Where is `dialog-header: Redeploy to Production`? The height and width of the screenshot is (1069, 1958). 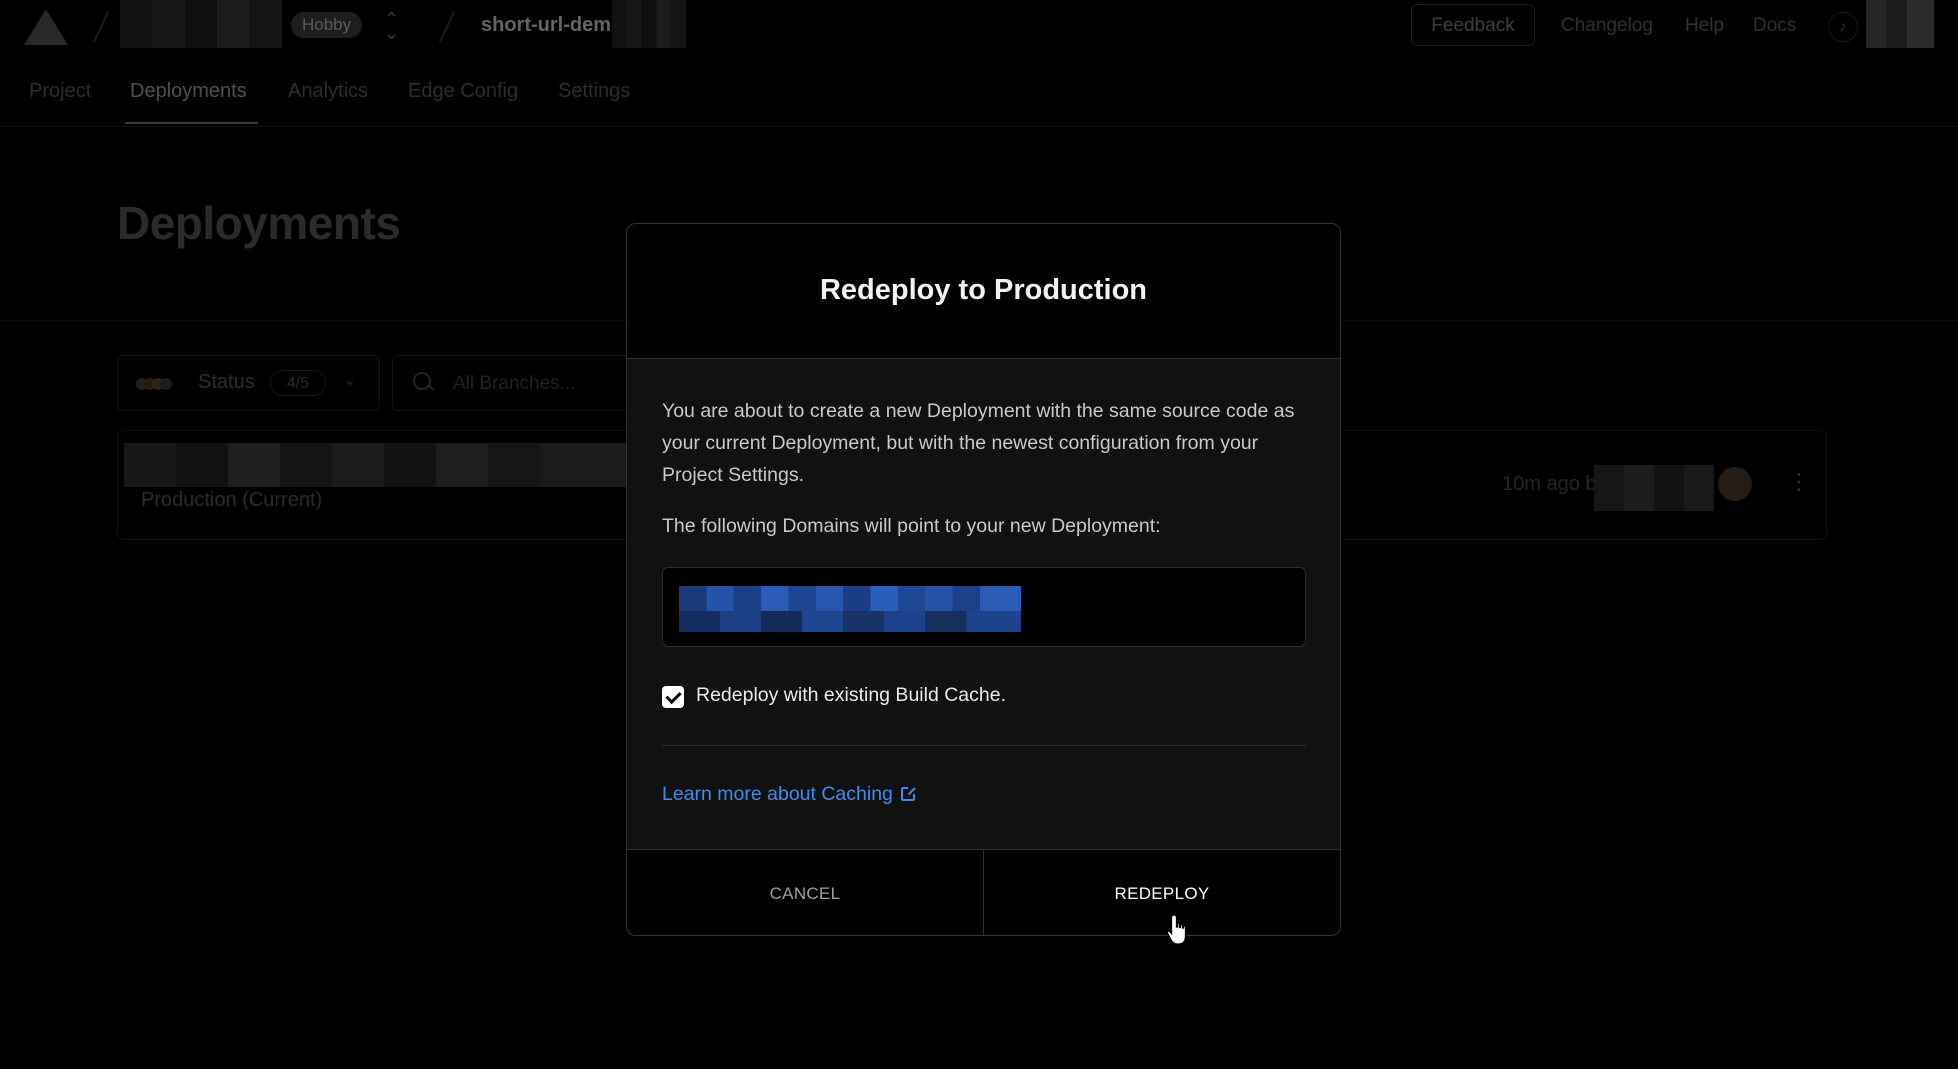
dialog-header: Redeploy to Production is located at coordinates (983, 291).